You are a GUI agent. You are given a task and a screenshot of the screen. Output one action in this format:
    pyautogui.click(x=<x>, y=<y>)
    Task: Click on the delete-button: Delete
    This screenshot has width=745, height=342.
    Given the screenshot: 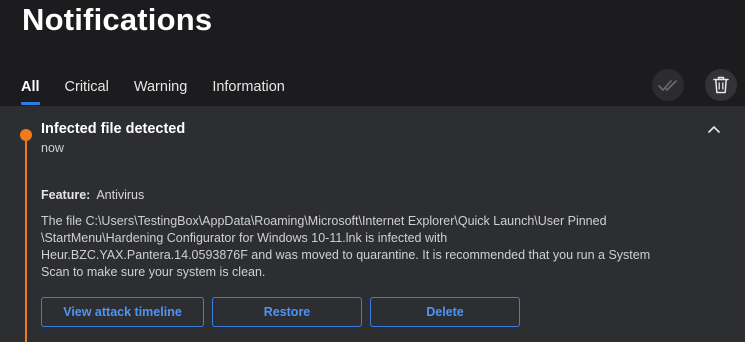 What is the action you would take?
    pyautogui.click(x=445, y=312)
    